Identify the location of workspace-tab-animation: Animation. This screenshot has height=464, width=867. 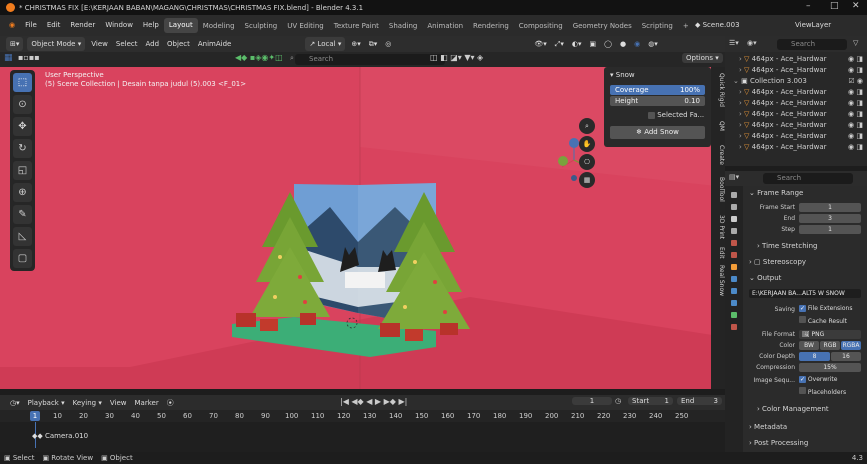
(445, 26).